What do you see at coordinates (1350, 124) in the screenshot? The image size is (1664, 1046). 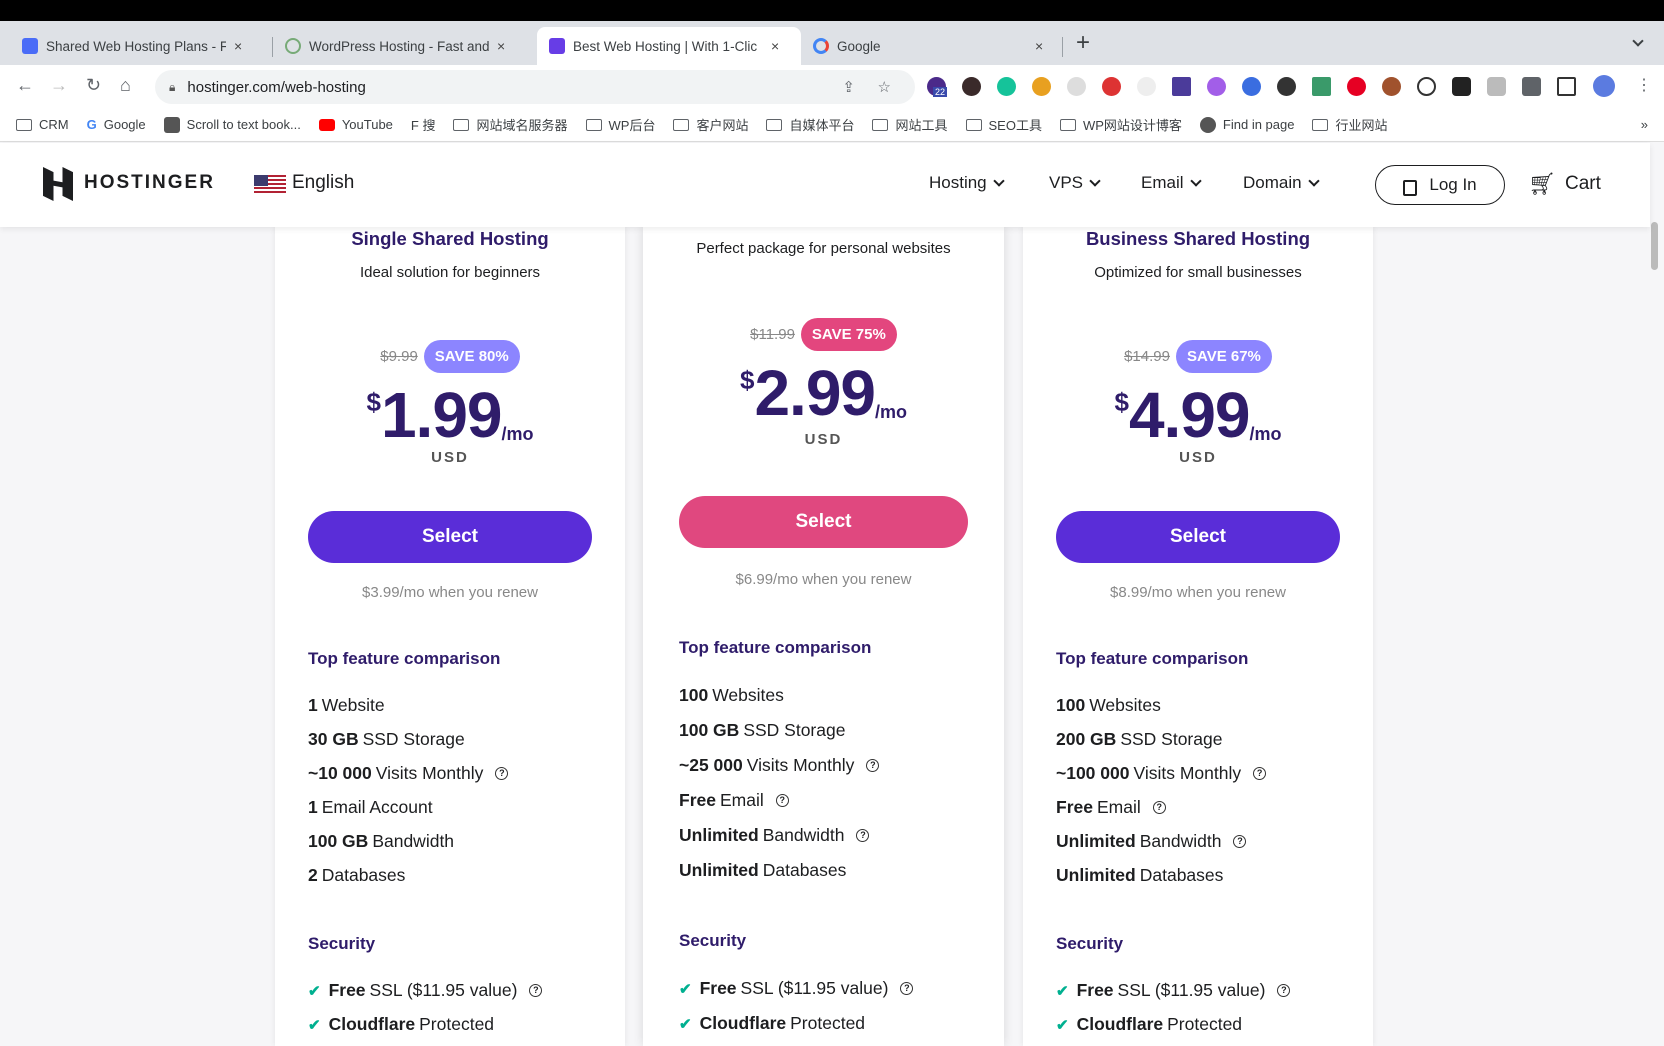 I see `bookmark-folder: 行业网站` at bounding box center [1350, 124].